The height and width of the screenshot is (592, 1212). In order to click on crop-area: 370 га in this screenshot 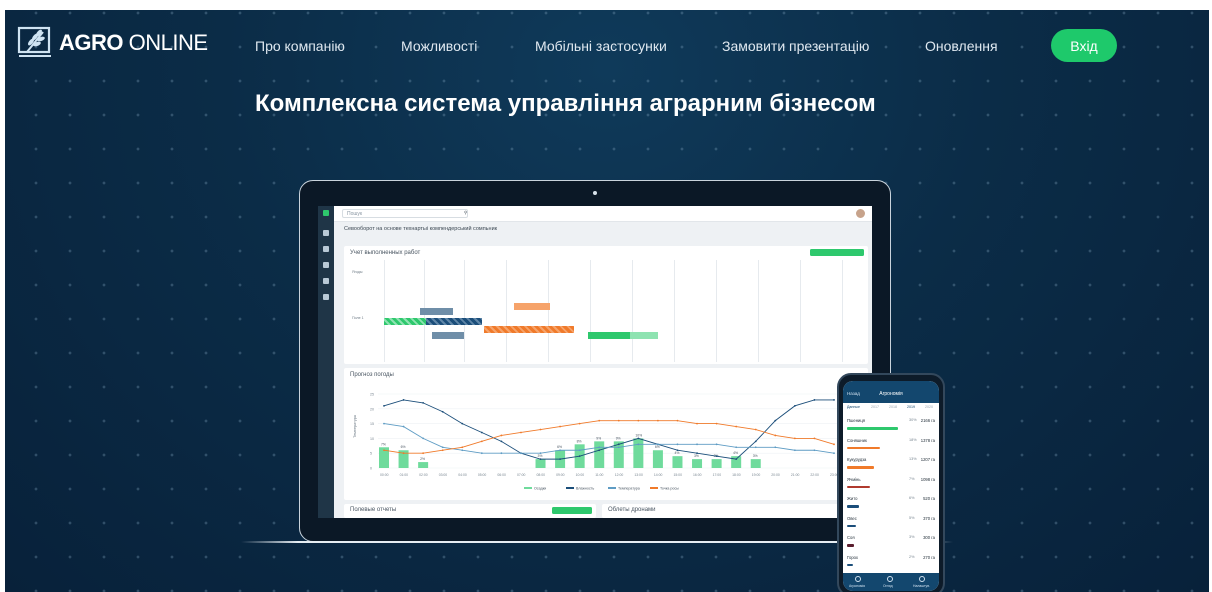, I will do `click(929, 518)`.